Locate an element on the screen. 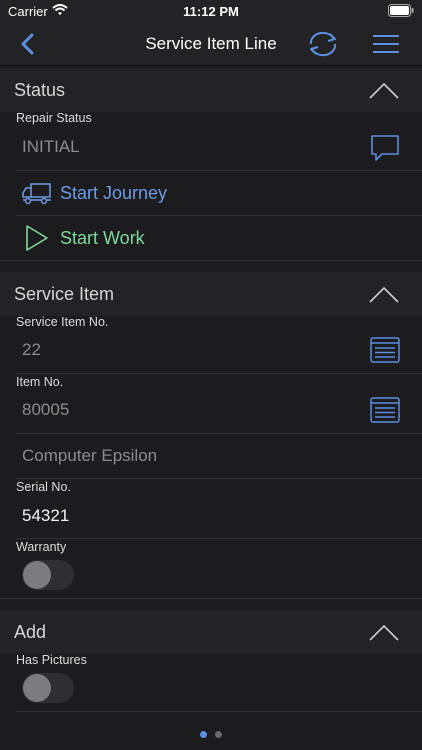  section-header-add: Add is located at coordinates (211, 632).